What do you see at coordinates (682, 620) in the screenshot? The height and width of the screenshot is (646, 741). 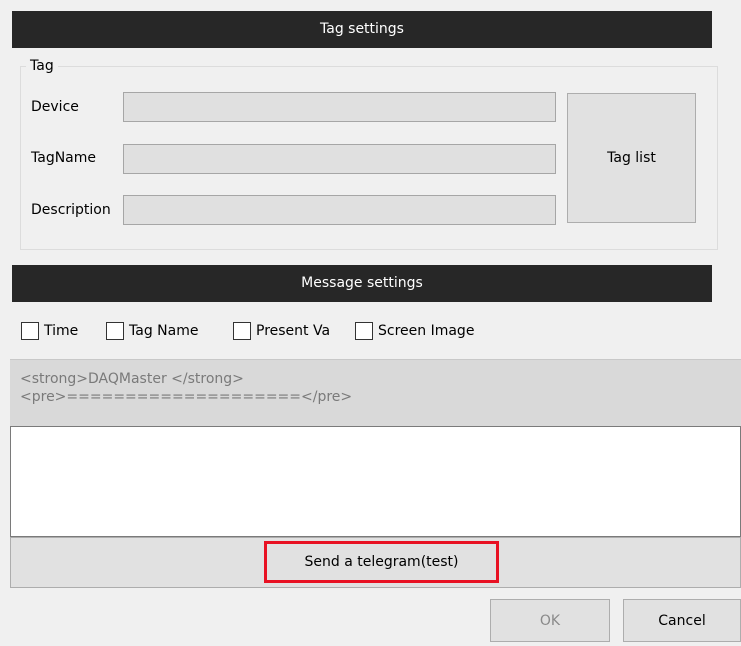 I see `cancel-button: Cancel` at bounding box center [682, 620].